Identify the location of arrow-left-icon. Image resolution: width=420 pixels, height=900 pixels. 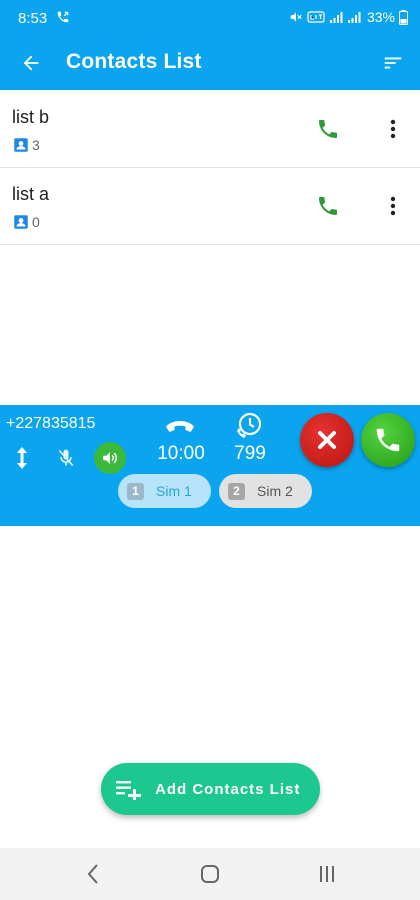
(31, 63).